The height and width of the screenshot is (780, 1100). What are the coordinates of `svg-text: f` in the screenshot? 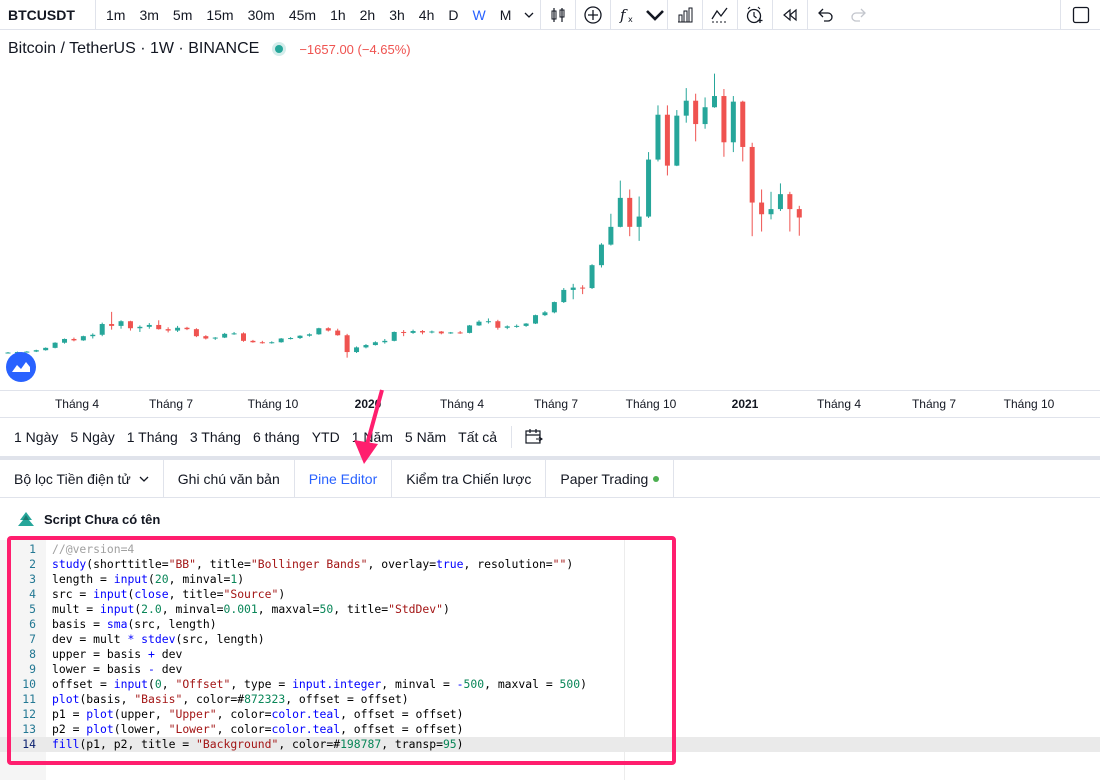 It's located at (623, 15).